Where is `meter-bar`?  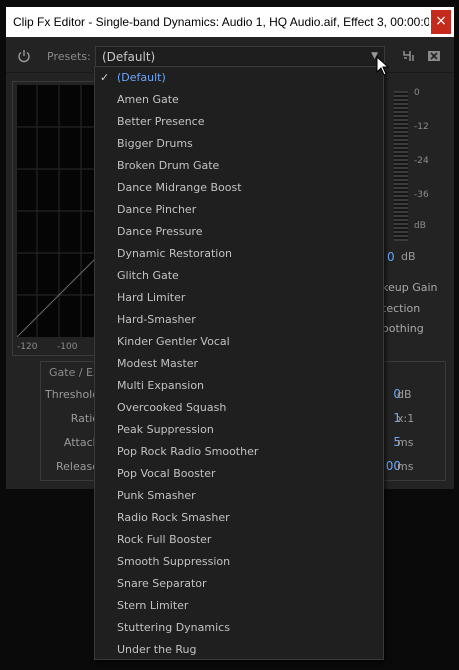
meter-bar is located at coordinates (401, 166).